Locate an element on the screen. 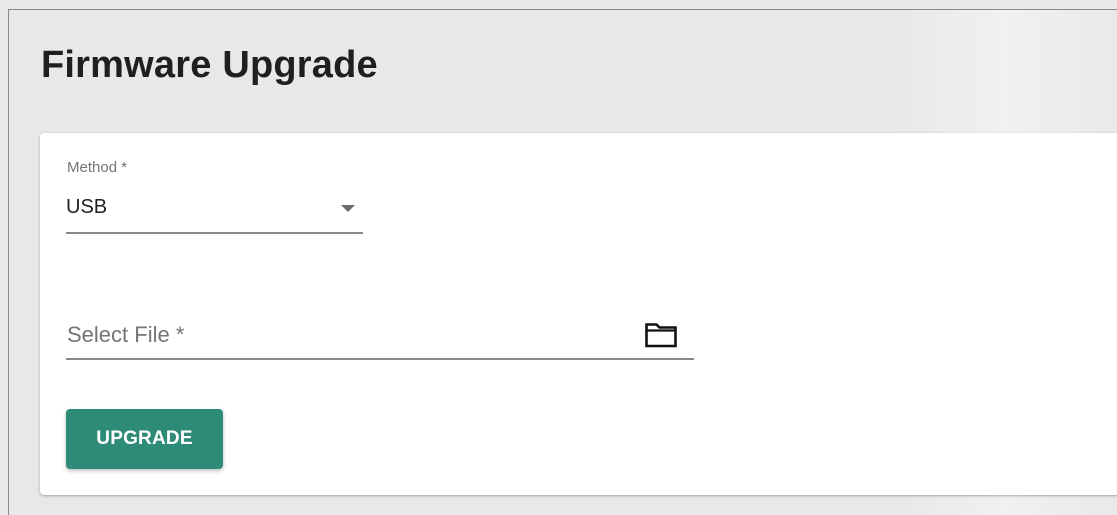  folder-icon is located at coordinates (661, 335).